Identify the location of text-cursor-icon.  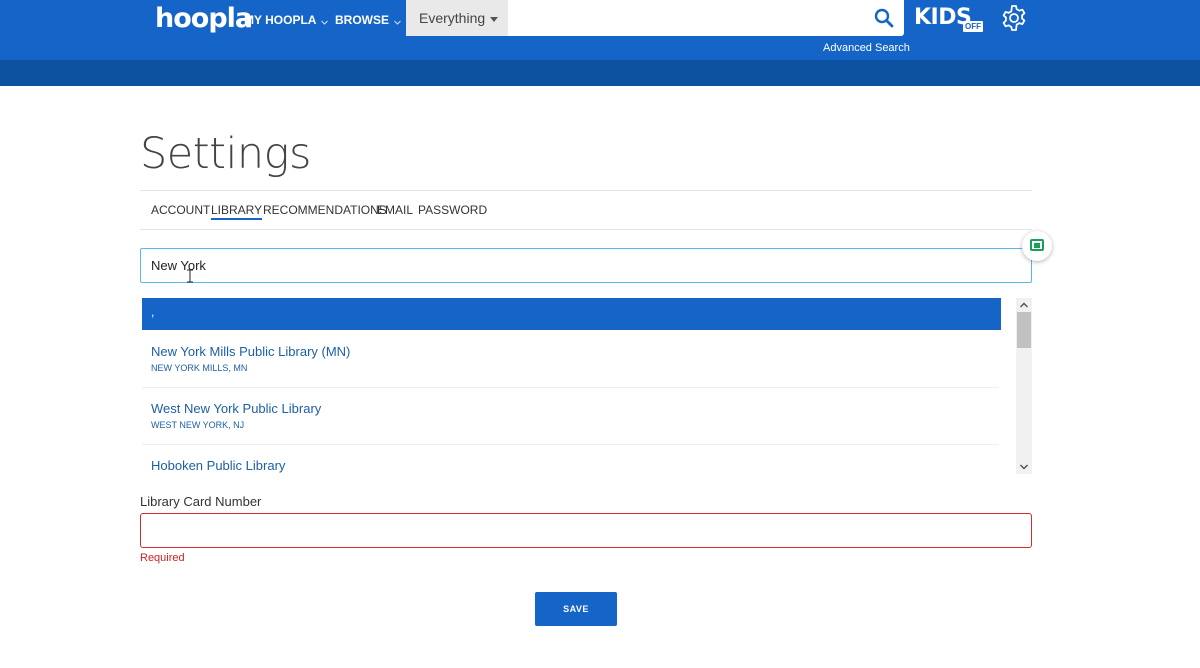
(190, 276).